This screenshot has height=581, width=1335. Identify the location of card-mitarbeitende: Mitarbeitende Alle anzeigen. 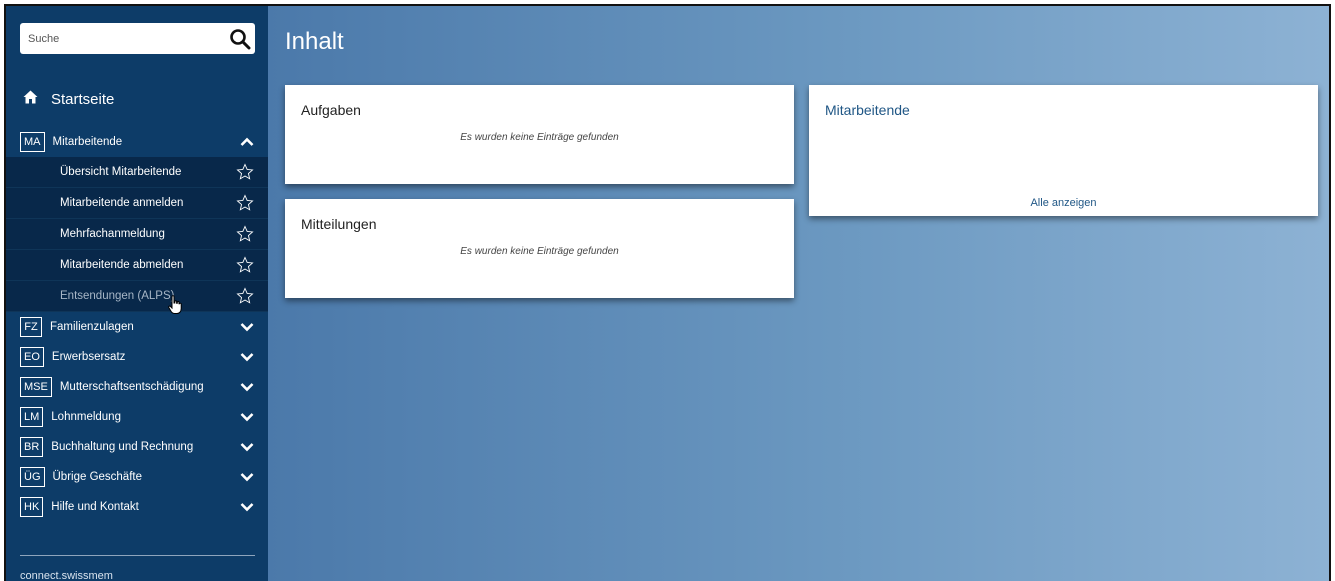
(1063, 150).